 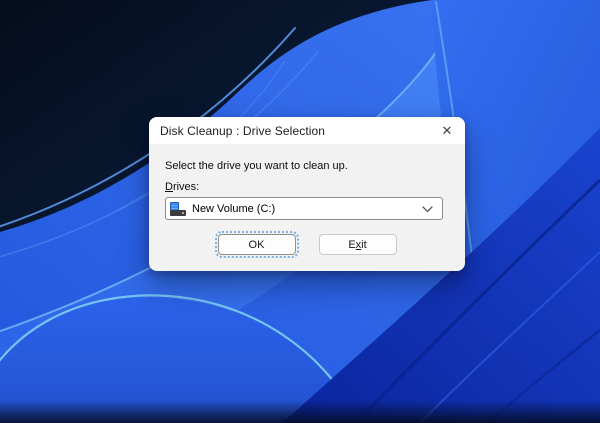 I want to click on drive-select-dropdown: New Volume (C:), so click(x=304, y=208).